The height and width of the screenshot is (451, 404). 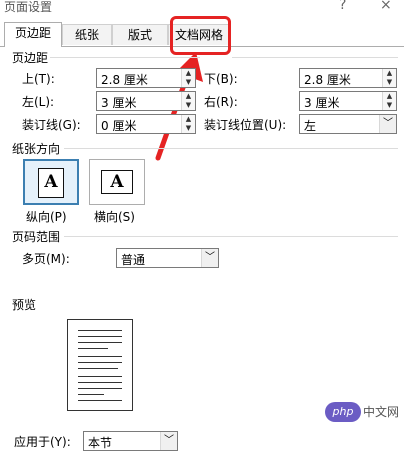 What do you see at coordinates (36, 237) in the screenshot?
I see `pages-heading: 页码范围` at bounding box center [36, 237].